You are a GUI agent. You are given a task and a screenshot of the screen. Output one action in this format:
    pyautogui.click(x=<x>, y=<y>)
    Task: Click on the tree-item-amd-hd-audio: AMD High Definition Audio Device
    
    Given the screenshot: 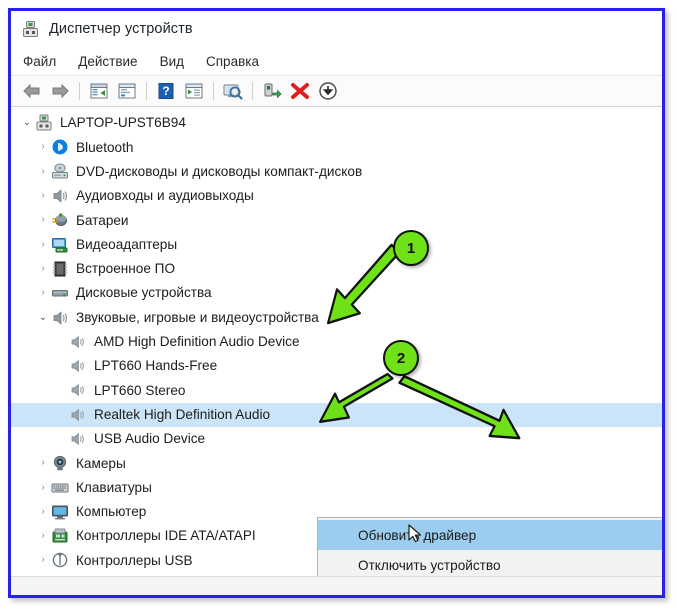 What is the action you would take?
    pyautogui.click(x=336, y=342)
    